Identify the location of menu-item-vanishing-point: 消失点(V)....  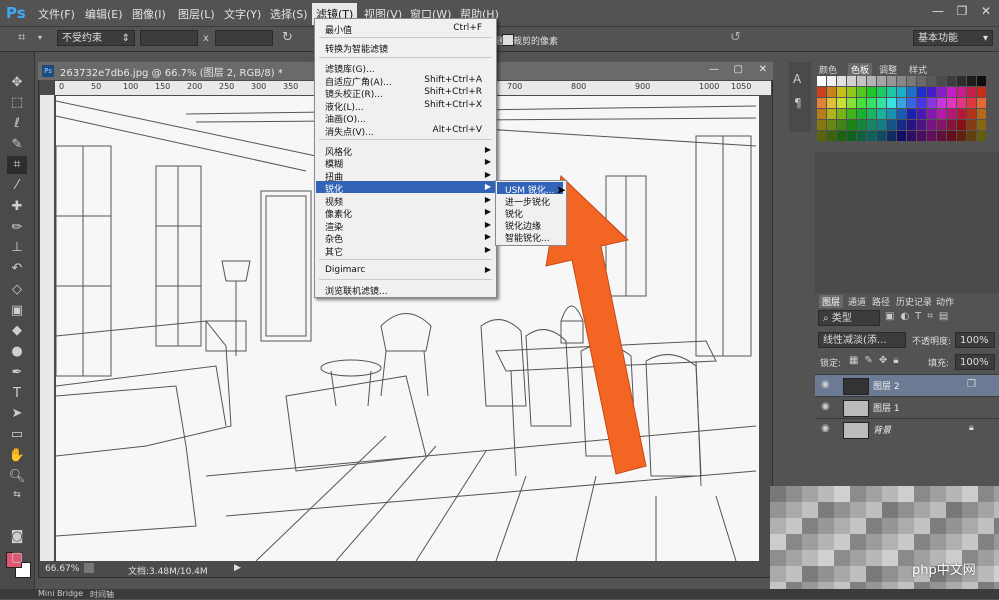
(349, 131).